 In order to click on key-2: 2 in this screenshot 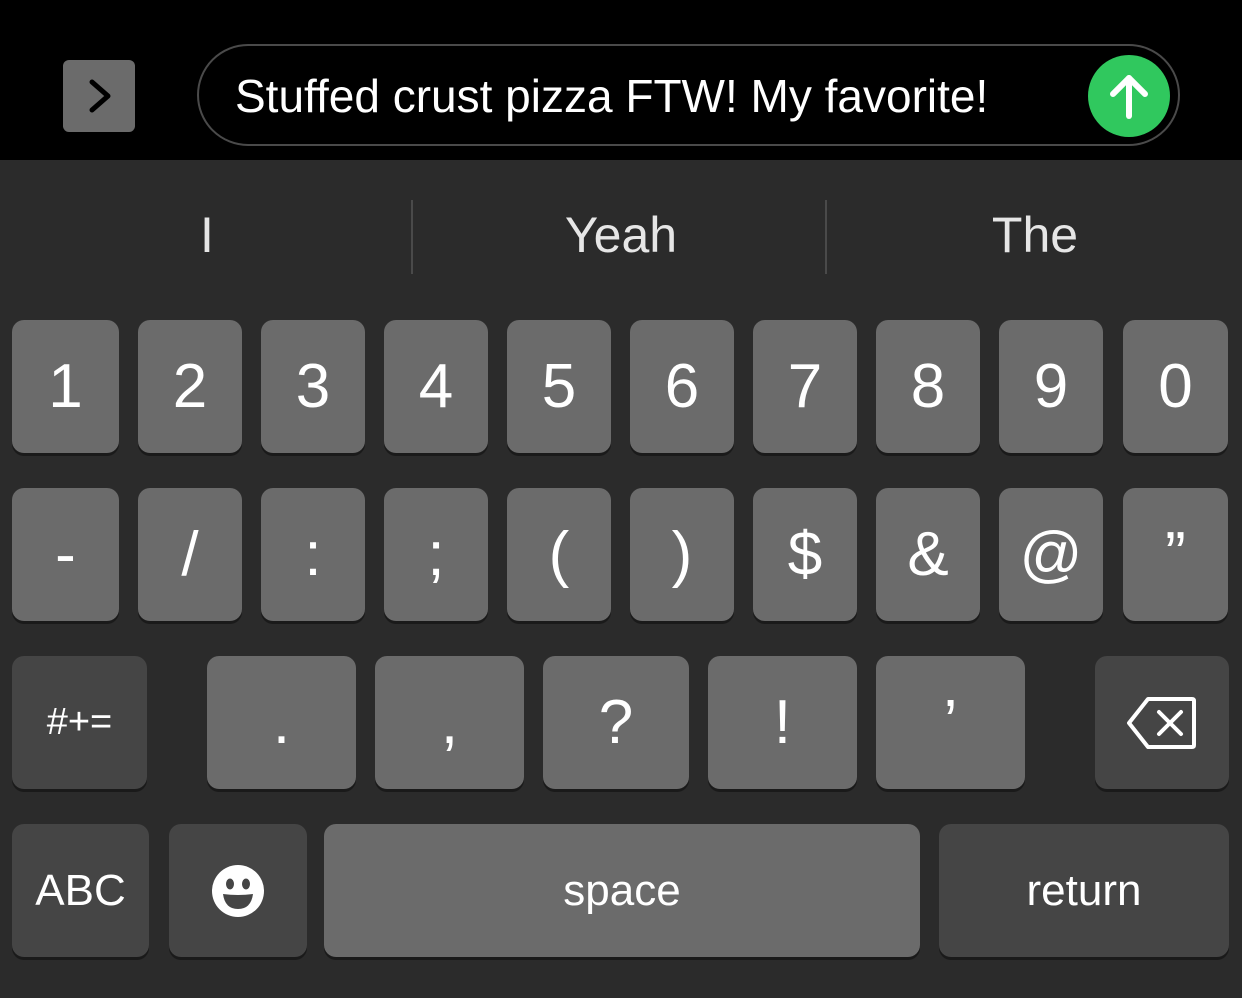, I will do `click(190, 386)`.